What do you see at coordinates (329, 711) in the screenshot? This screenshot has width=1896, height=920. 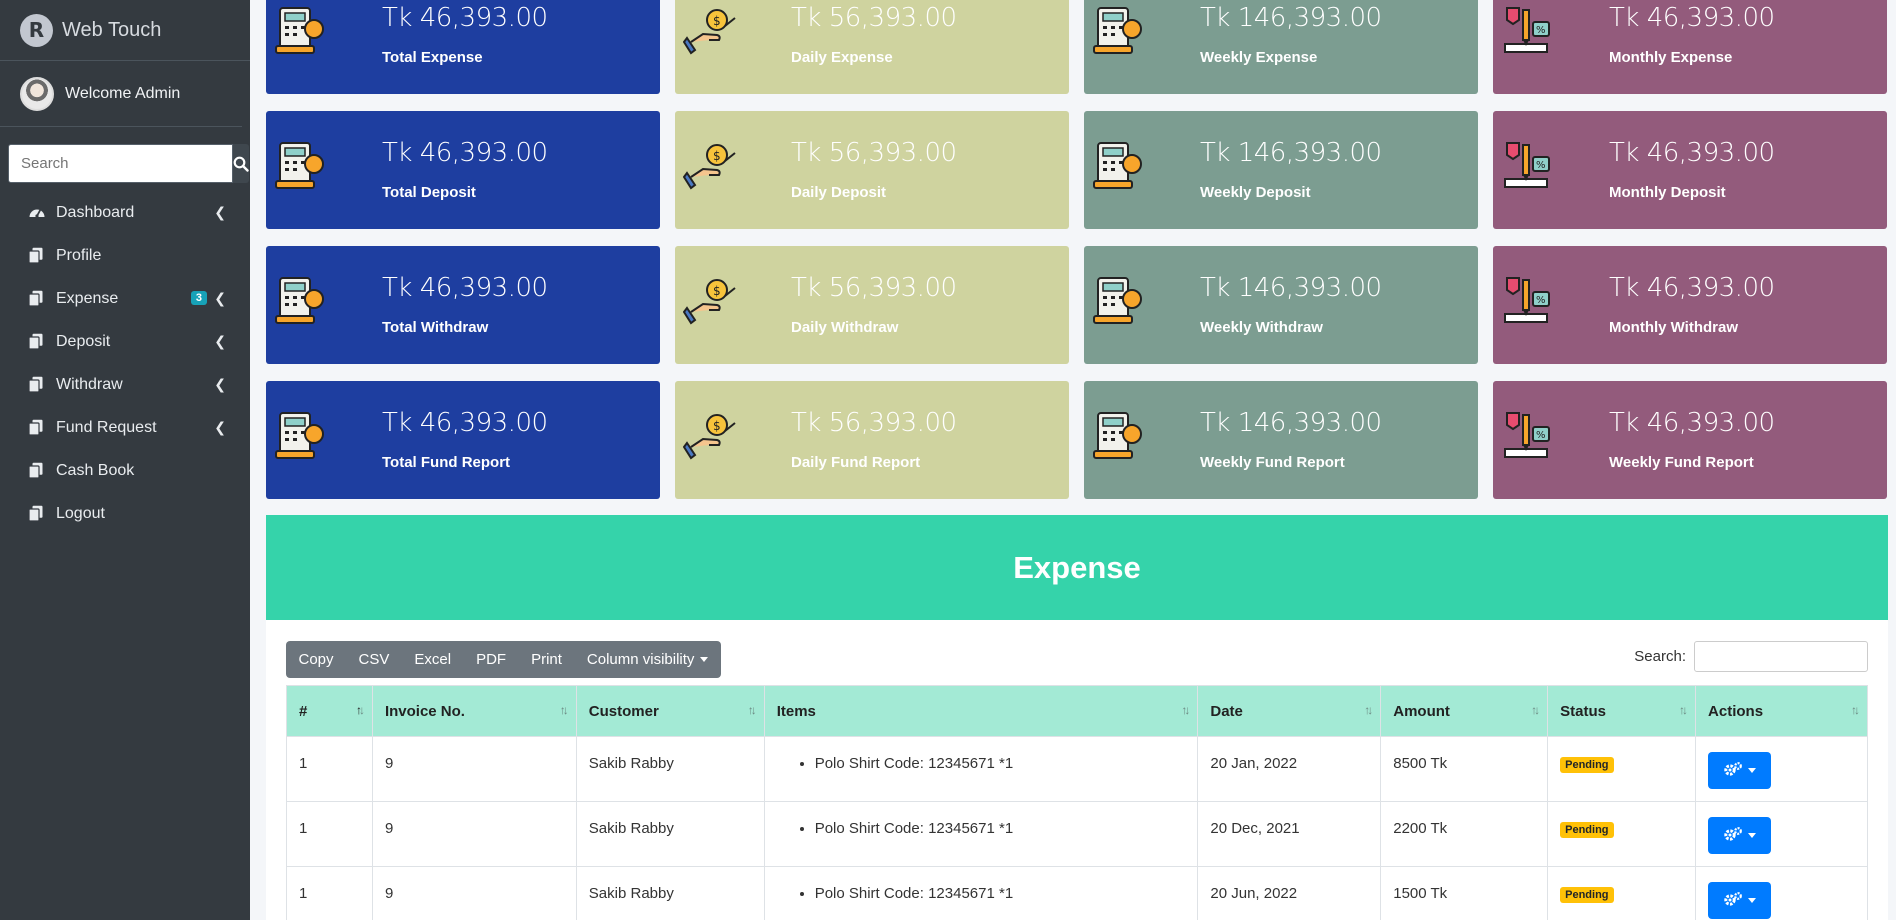 I see `column-header-number: # ↑↓` at bounding box center [329, 711].